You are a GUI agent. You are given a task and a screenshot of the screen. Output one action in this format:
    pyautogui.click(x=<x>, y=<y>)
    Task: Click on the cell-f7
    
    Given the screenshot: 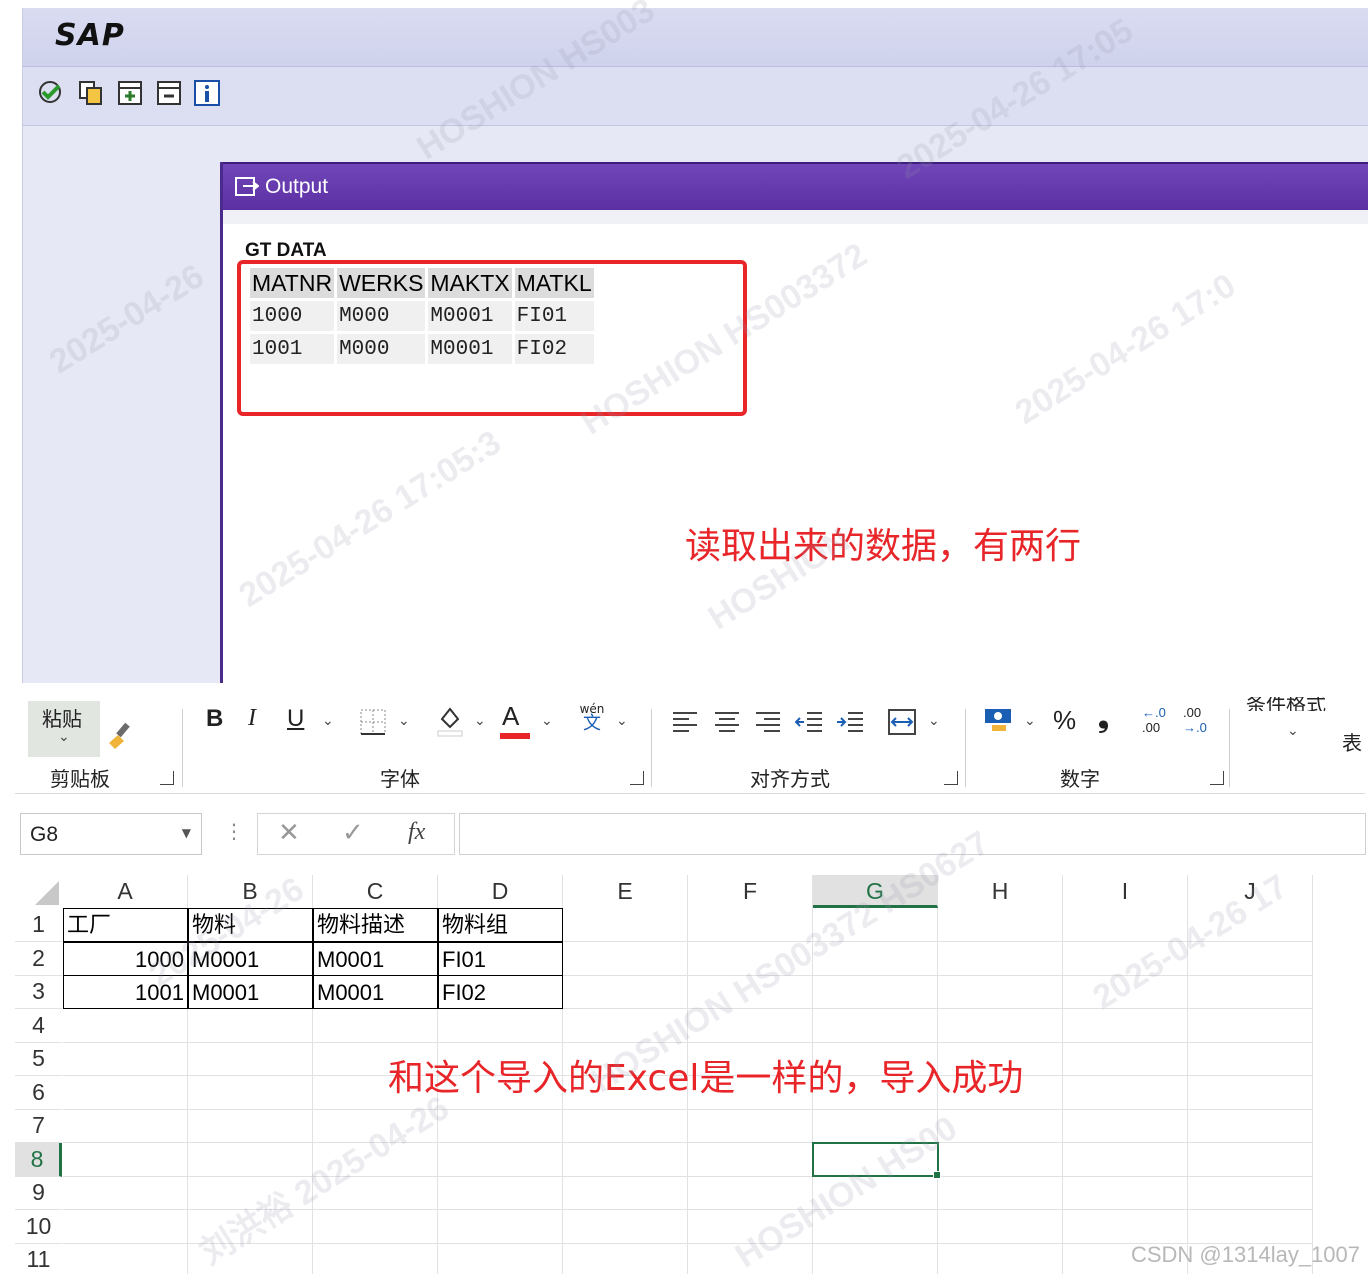 What is the action you would take?
    pyautogui.click(x=750, y=1126)
    